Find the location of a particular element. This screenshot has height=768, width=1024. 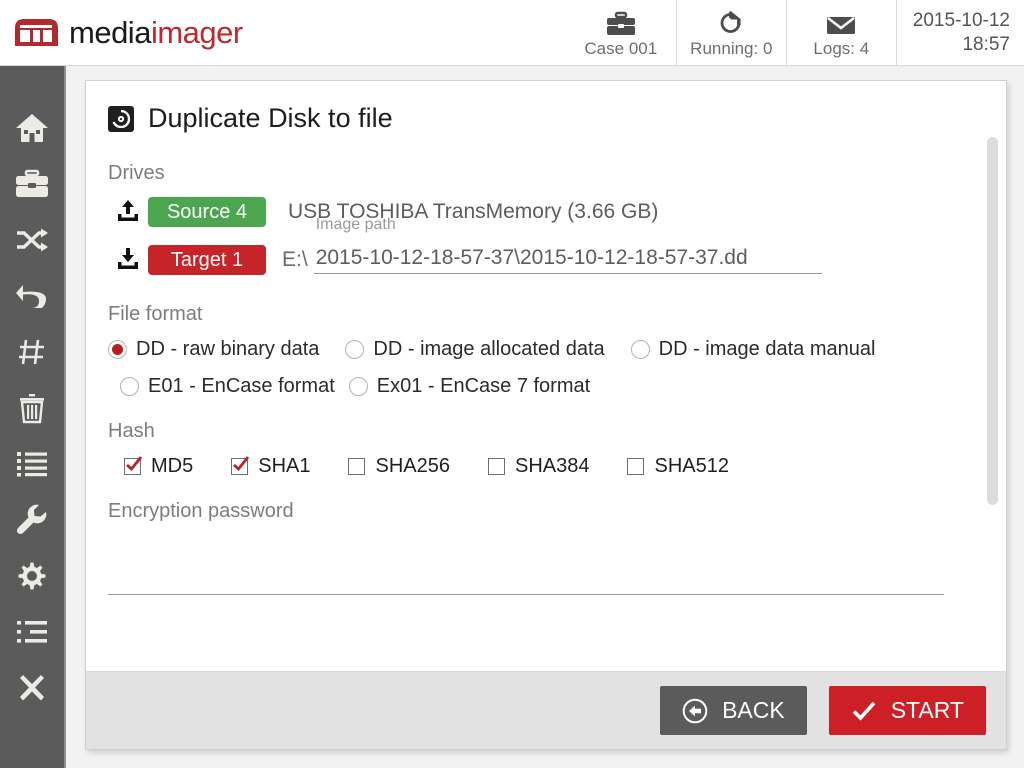

header-time: 18:57 is located at coordinates (986, 44).